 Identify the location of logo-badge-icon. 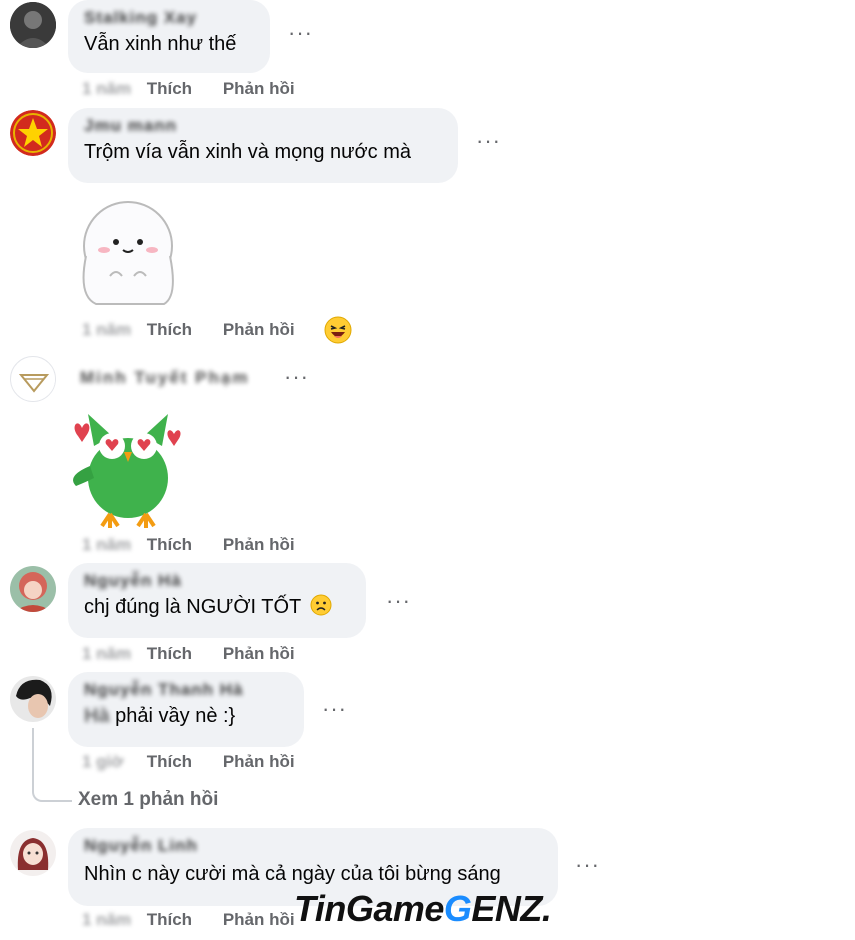
(33, 379).